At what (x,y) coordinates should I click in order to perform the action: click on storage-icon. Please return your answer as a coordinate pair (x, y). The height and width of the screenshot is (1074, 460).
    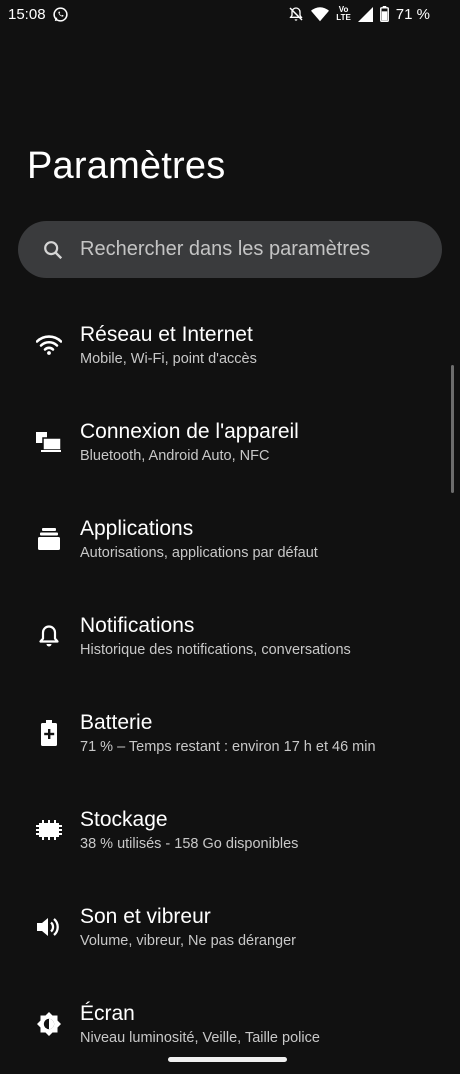
    Looking at the image, I should click on (49, 830).